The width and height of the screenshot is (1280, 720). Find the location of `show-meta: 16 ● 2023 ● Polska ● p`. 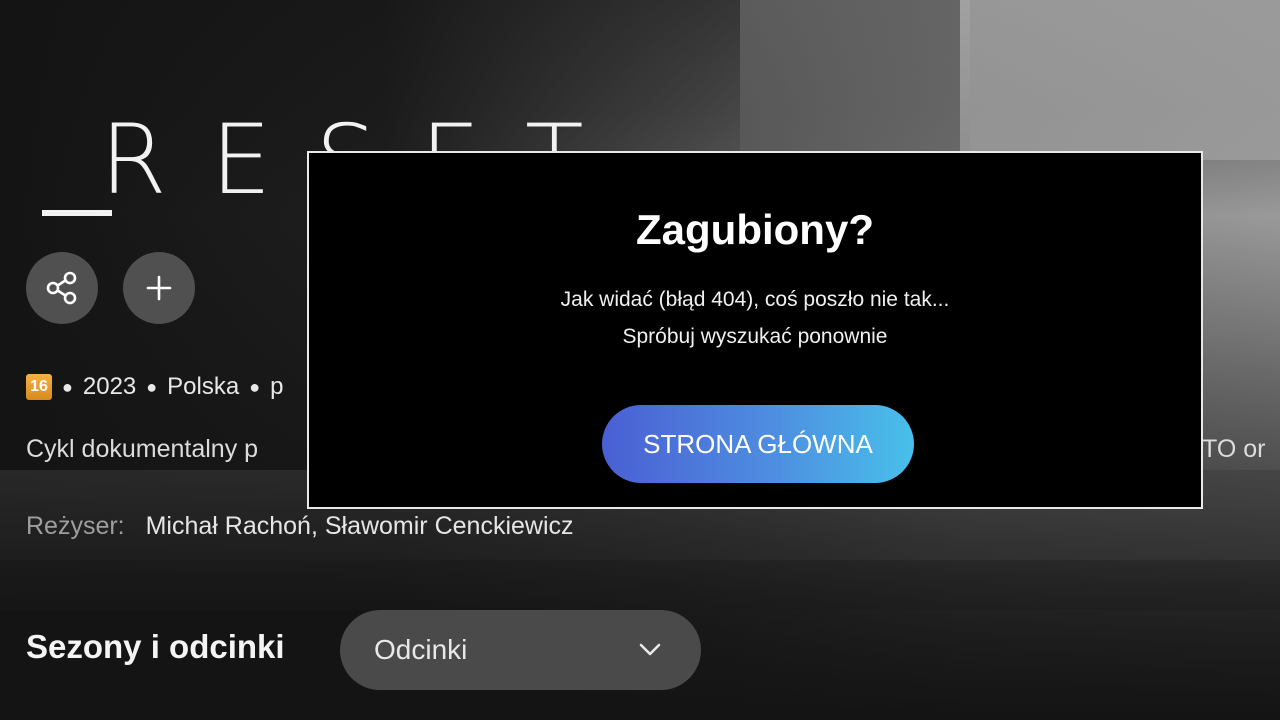

show-meta: 16 ● 2023 ● Polska ● p is located at coordinates (154, 387).